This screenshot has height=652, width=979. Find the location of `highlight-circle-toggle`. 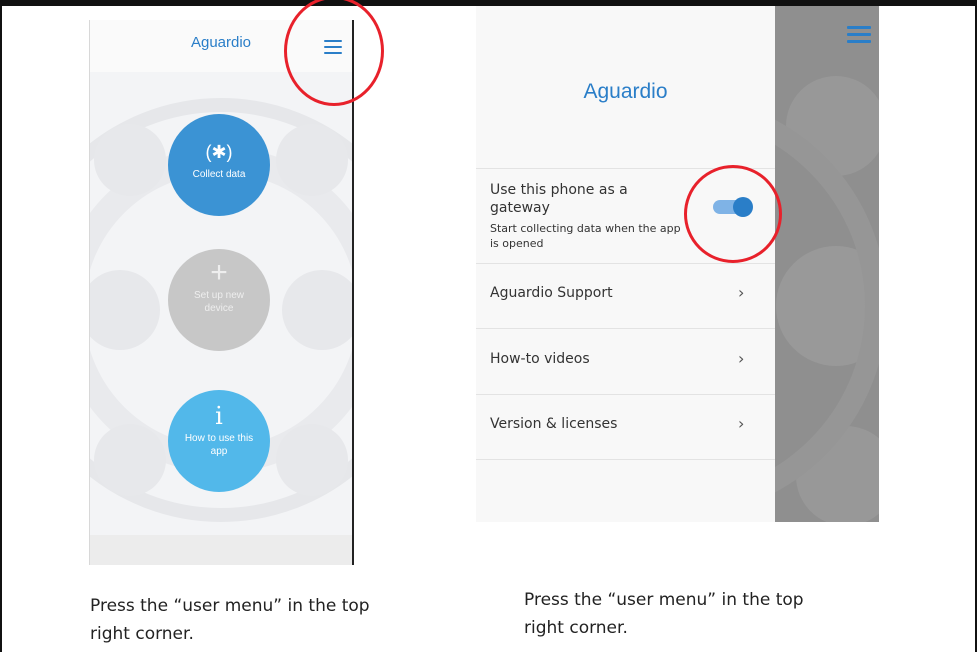

highlight-circle-toggle is located at coordinates (733, 214).